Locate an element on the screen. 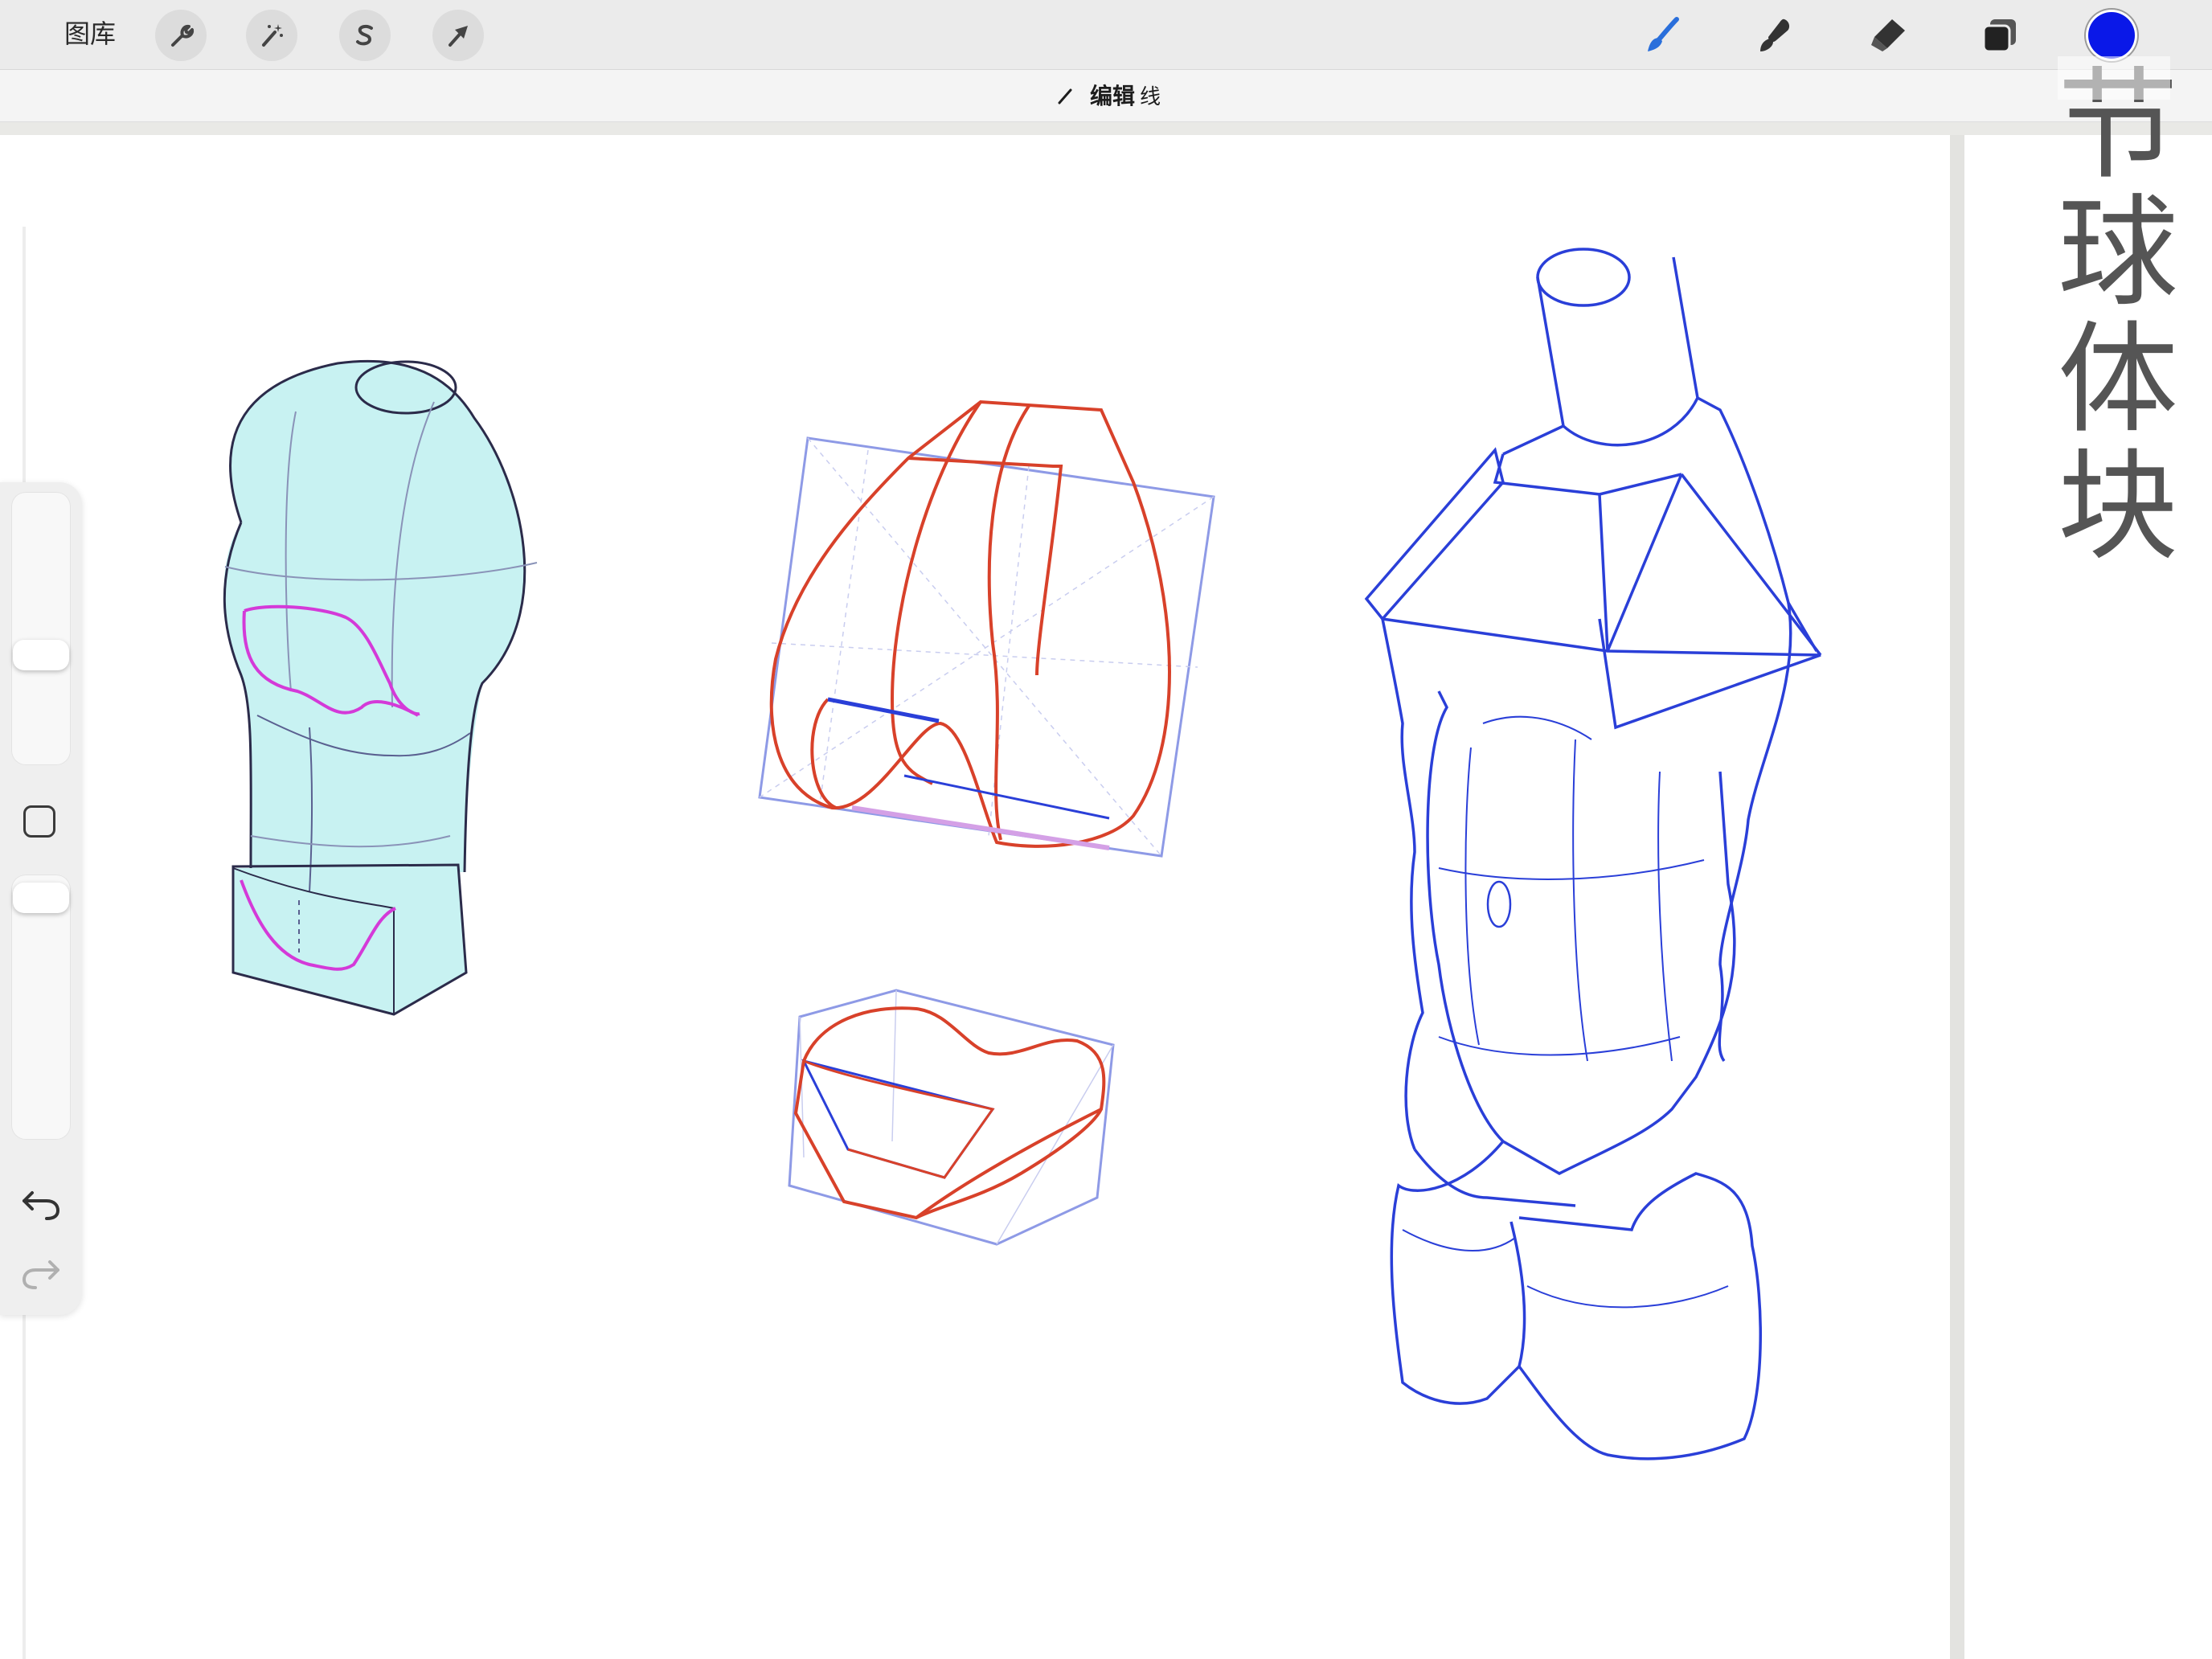  cyan-head-neck-figure is located at coordinates (380, 687).